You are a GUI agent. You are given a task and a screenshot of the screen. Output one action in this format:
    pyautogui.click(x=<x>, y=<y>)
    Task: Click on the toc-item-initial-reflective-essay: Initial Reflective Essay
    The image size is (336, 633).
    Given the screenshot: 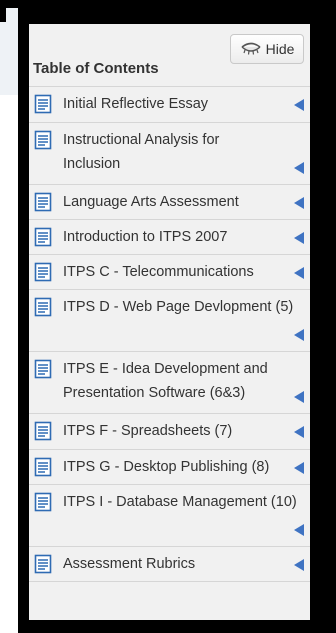 What is the action you would take?
    pyautogui.click(x=169, y=104)
    